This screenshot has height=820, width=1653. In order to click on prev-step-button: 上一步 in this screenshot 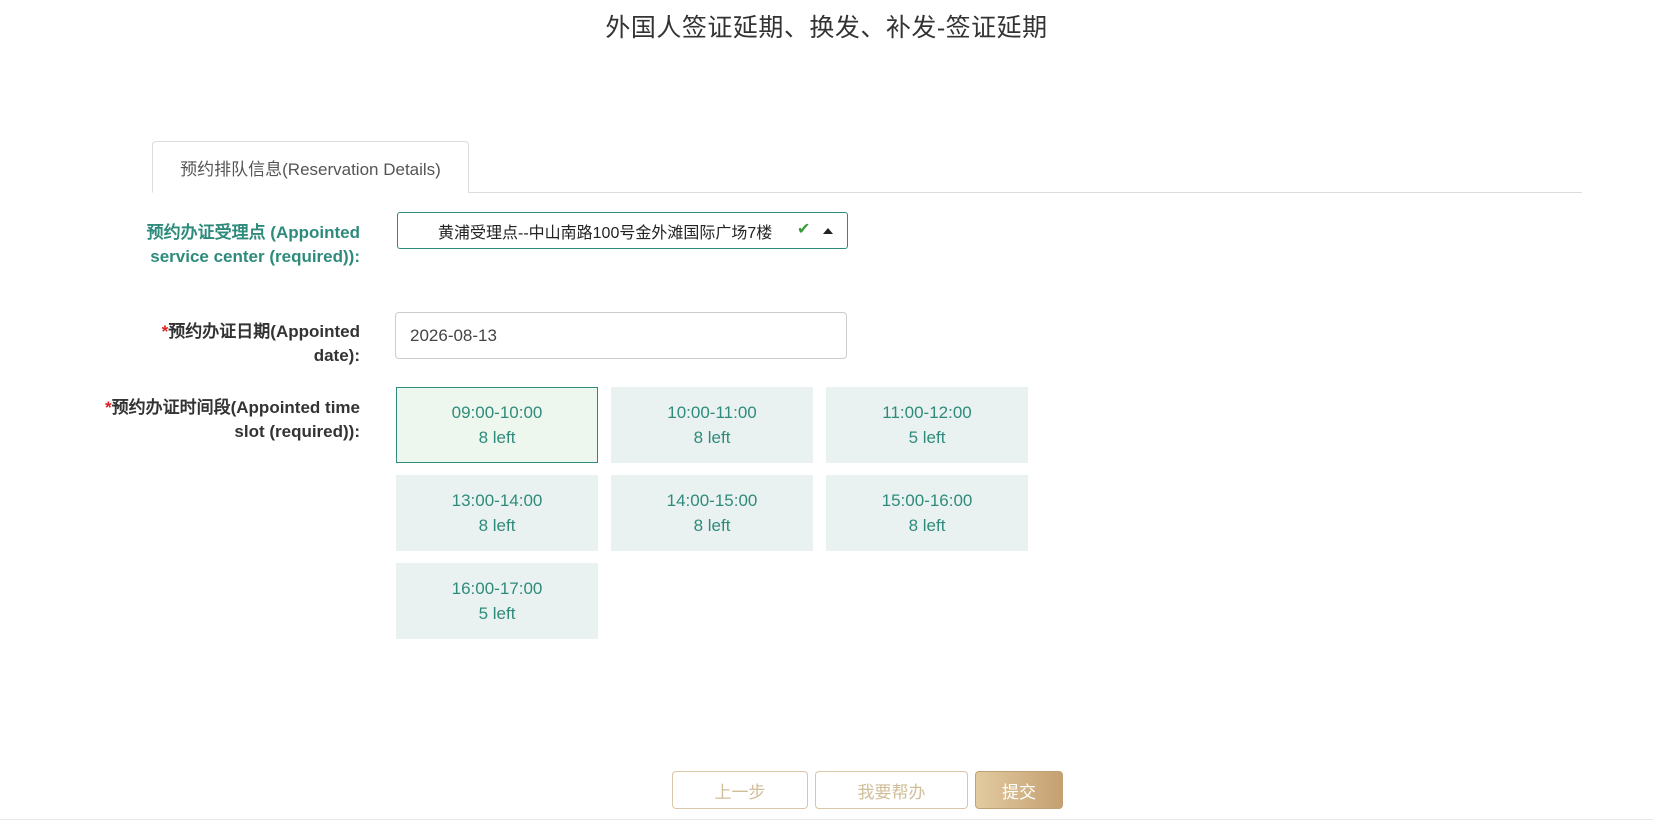, I will do `click(740, 790)`.